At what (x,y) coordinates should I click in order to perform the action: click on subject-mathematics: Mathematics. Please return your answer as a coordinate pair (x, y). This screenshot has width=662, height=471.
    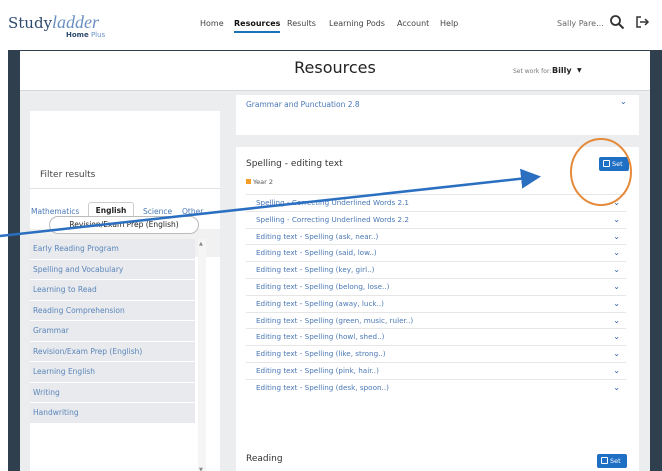
    Looking at the image, I should click on (55, 211).